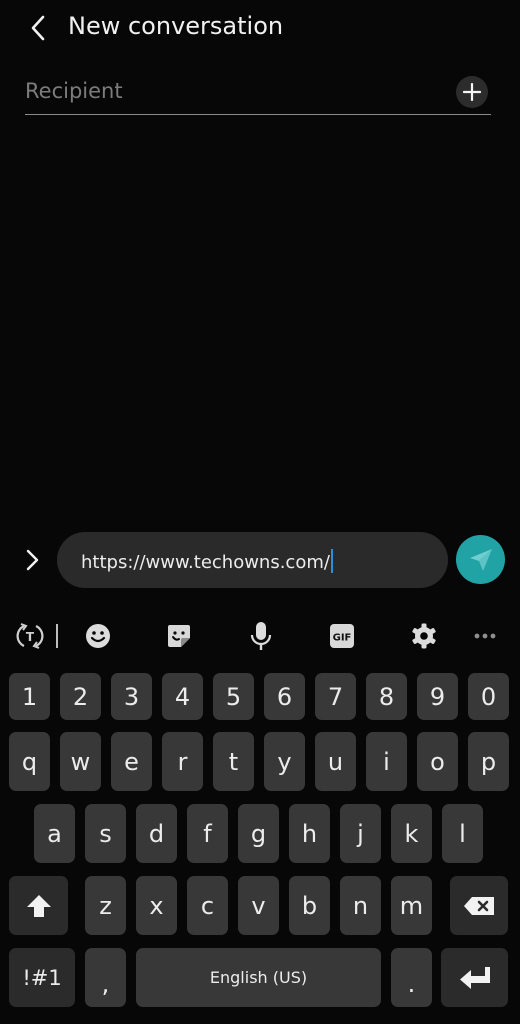 The width and height of the screenshot is (520, 1024). Describe the element at coordinates (411, 833) in the screenshot. I see `key-k: k` at that location.